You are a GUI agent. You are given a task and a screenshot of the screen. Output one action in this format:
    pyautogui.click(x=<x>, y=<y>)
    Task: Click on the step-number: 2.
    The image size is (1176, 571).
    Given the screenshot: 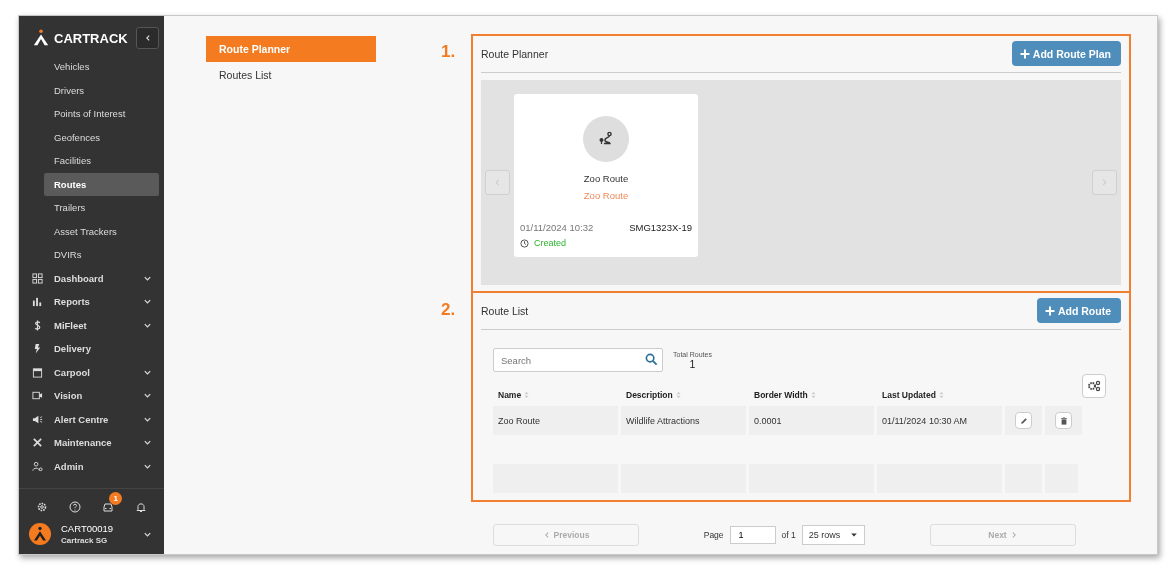 What is the action you would take?
    pyautogui.click(x=448, y=310)
    